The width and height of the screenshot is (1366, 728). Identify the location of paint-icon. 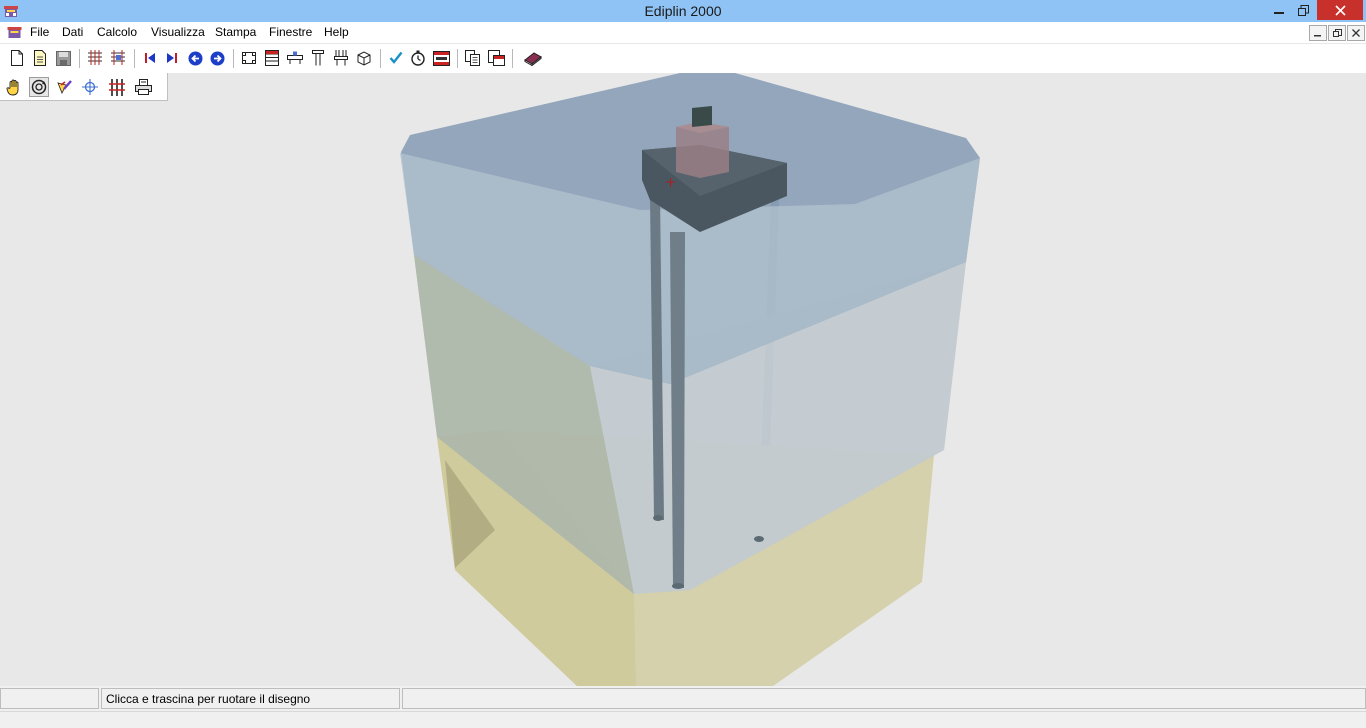
(64, 87).